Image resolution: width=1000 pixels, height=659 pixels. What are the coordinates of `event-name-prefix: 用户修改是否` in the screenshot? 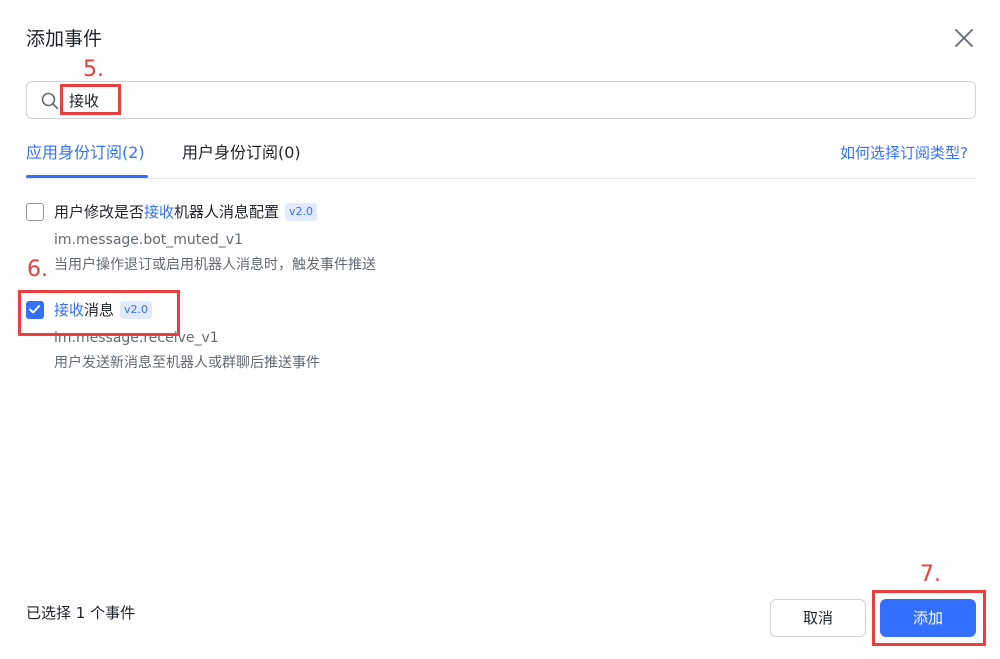 It's located at (99, 212).